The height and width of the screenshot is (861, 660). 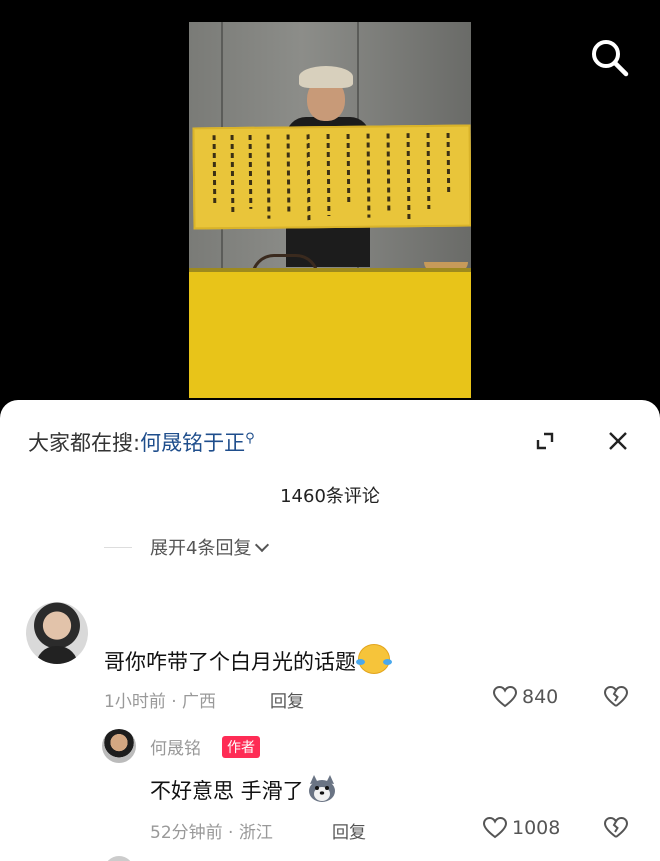 I want to click on comment-text: 不好意思 手滑了, so click(x=244, y=789).